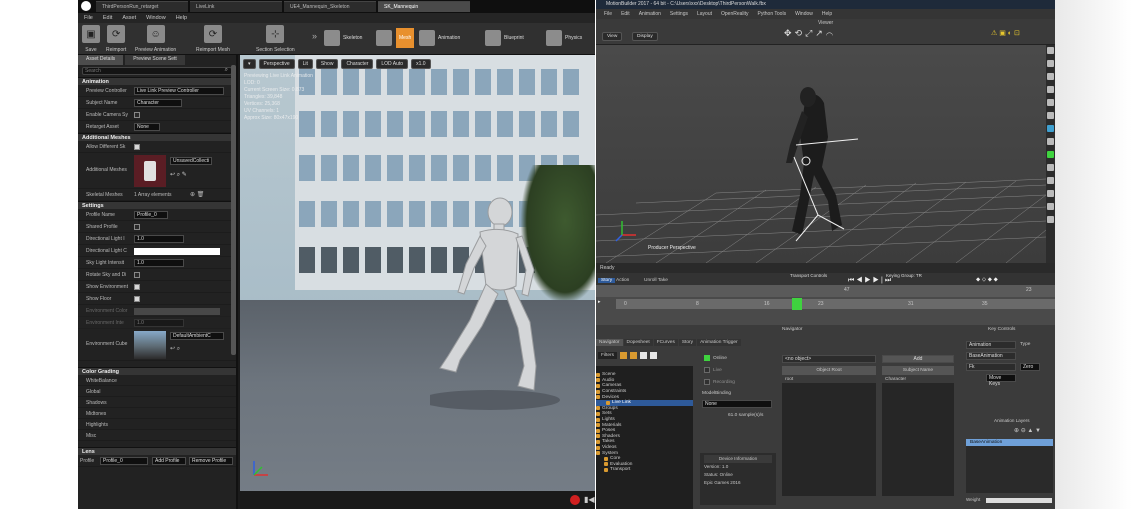 Image resolution: width=1132 pixels, height=509 pixels. What do you see at coordinates (1019, 500) in the screenshot?
I see `weight-slider` at bounding box center [1019, 500].